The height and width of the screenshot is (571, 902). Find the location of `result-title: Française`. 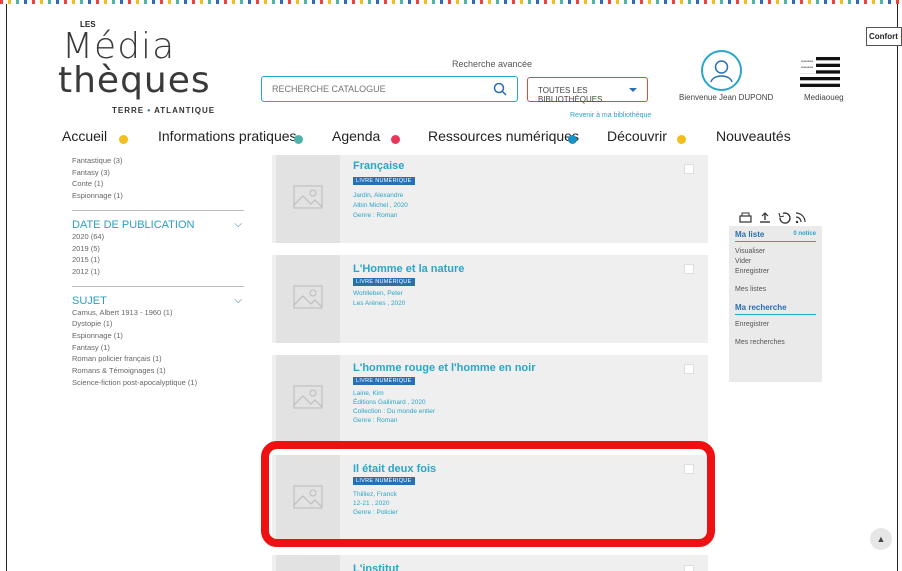

result-title: Française is located at coordinates (378, 166).